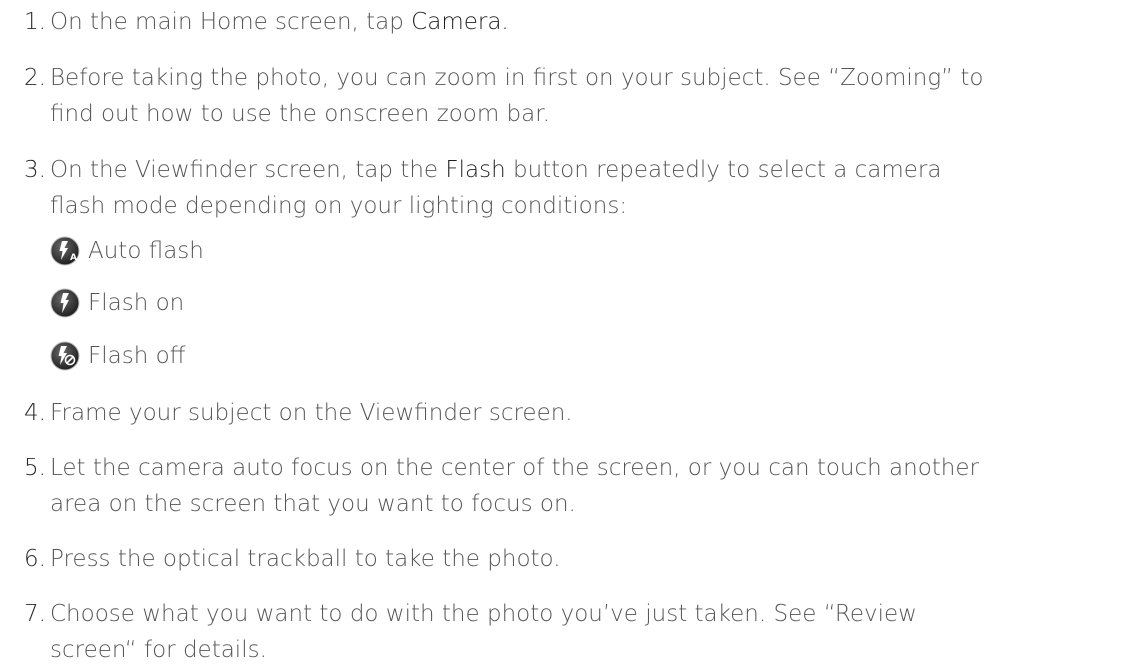 The width and height of the screenshot is (1125, 668). Describe the element at coordinates (460, 22) in the screenshot. I see `camera-term: Camera.` at that location.